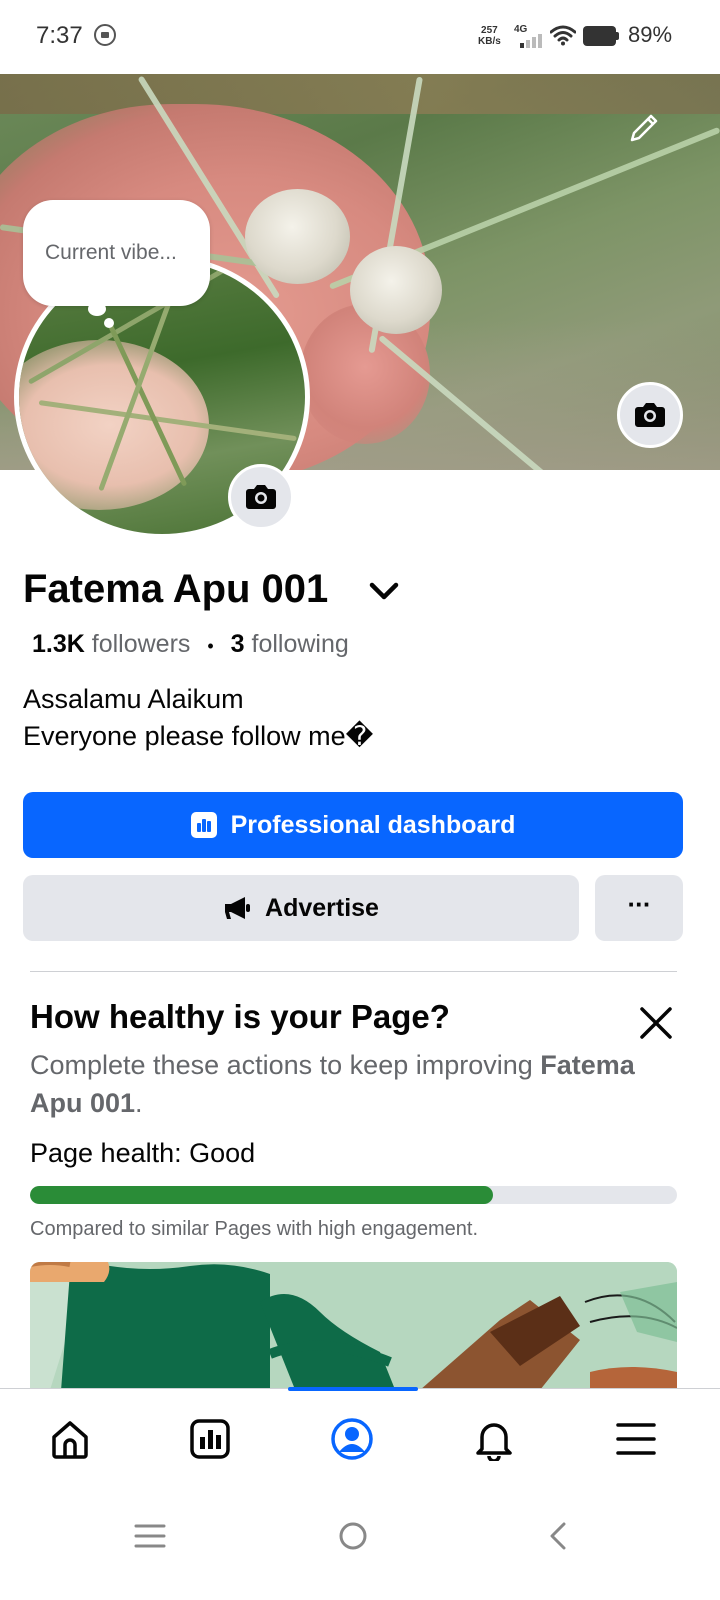 This screenshot has width=720, height=1600. I want to click on active-tab-indicator, so click(353, 1389).